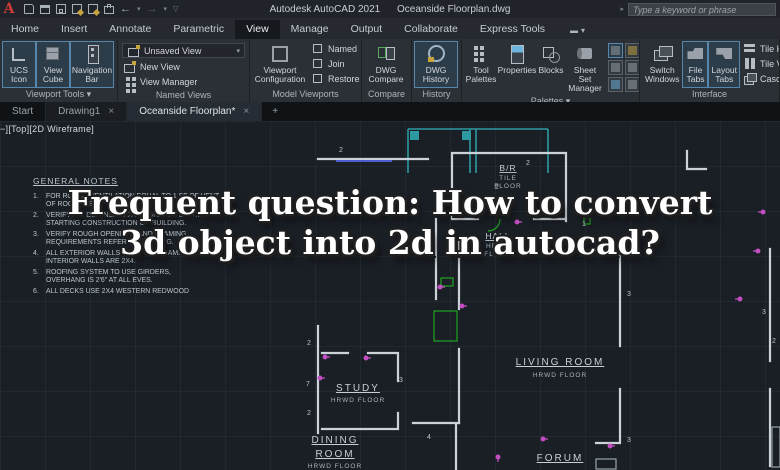  Describe the element at coordinates (334, 78) in the screenshot. I see `restore-viewport-button: Restore` at that location.